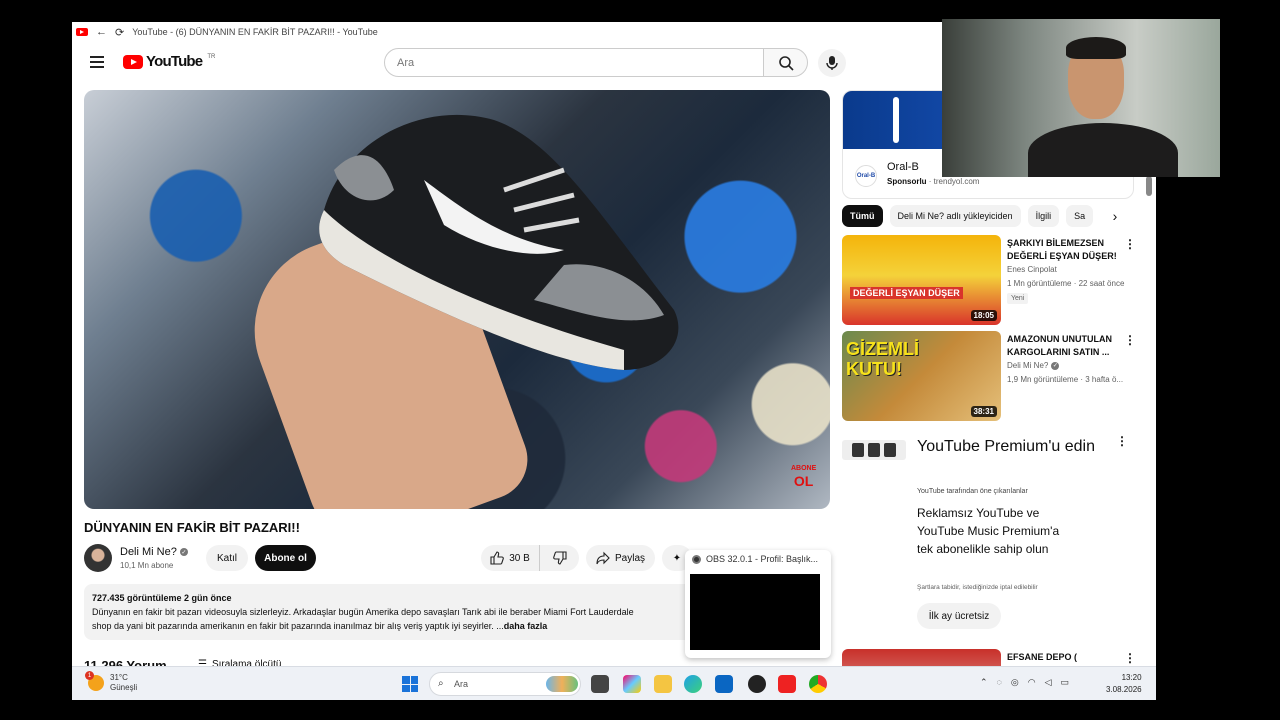 The image size is (1280, 720). Describe the element at coordinates (696, 559) in the screenshot. I see `obs-icon` at that location.